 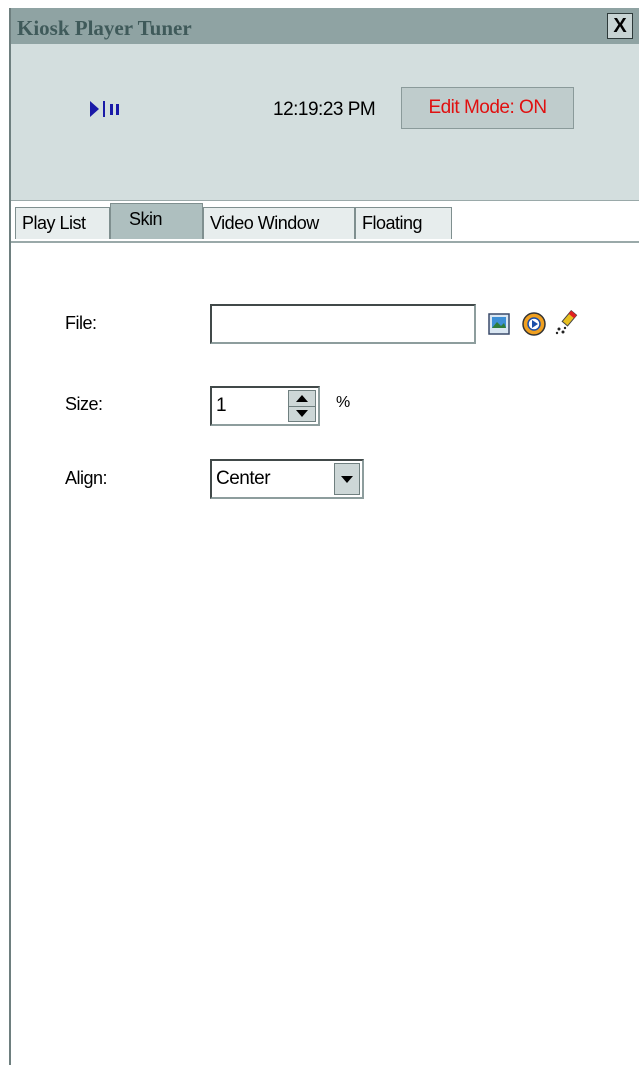 What do you see at coordinates (325, 26) in the screenshot?
I see `title-bar: Kiosk Player Tuner X` at bounding box center [325, 26].